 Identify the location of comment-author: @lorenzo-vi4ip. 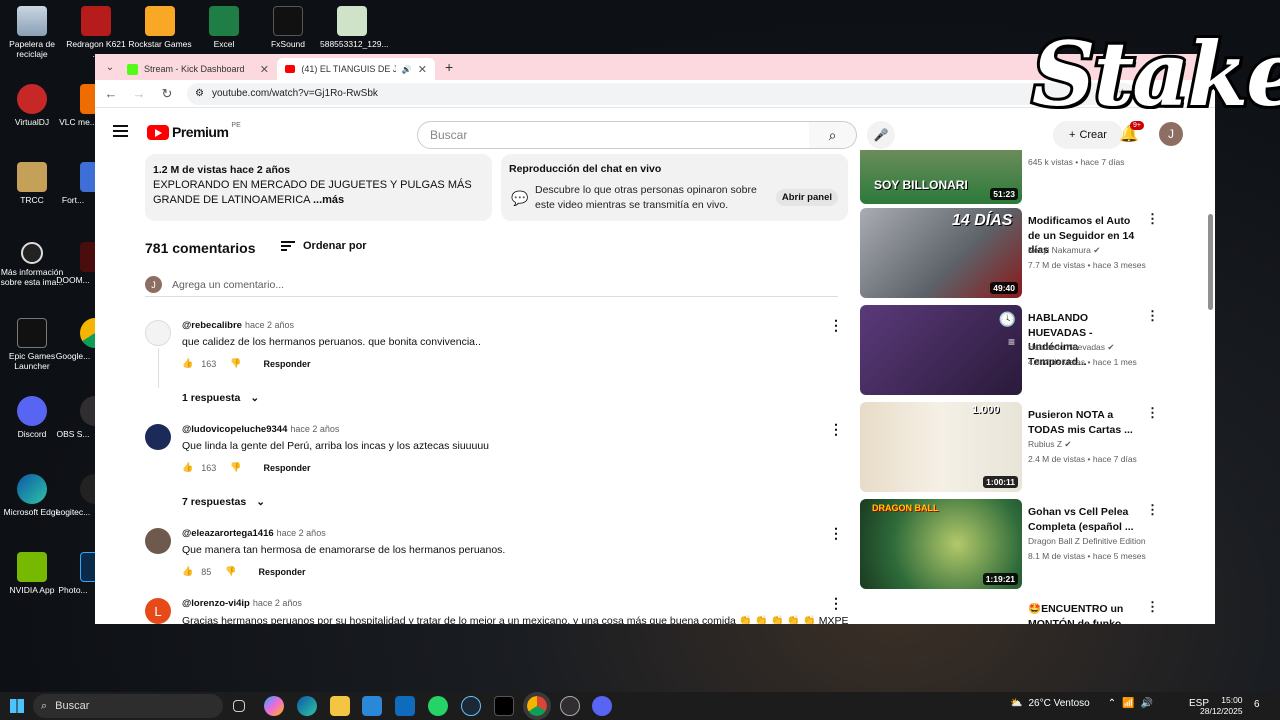
(216, 603).